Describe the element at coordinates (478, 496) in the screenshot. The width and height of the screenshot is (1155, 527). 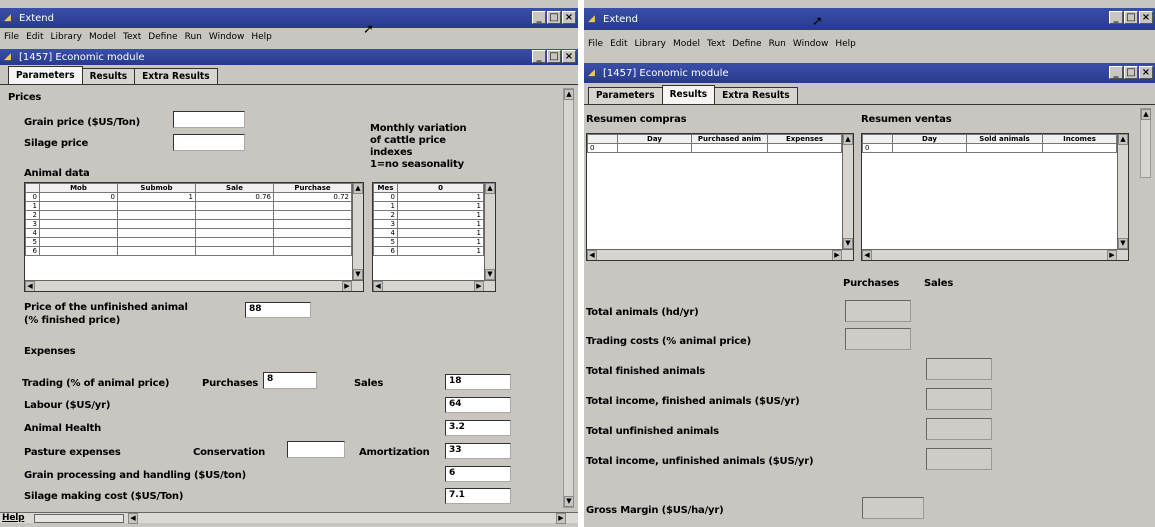
I see `silage-making-input: 7.1` at that location.